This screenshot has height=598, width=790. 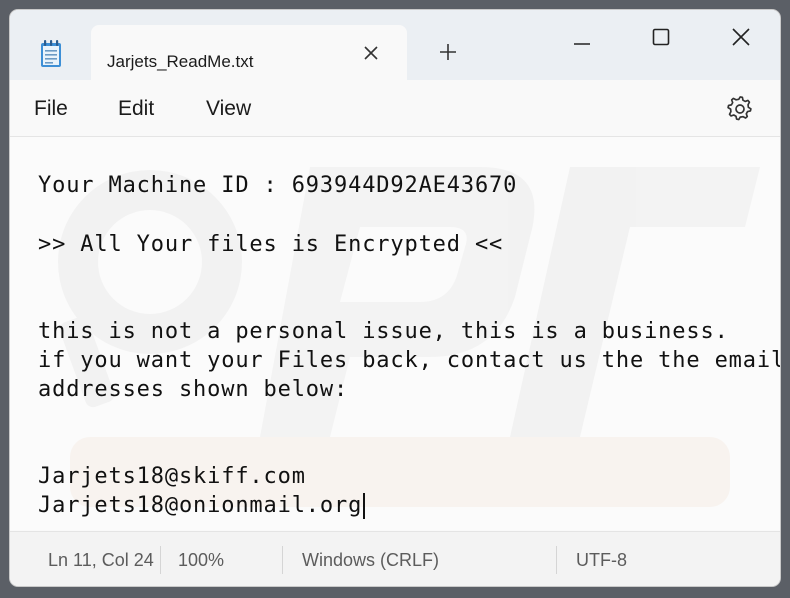 I want to click on encoding: UTF-8, so click(x=601, y=560).